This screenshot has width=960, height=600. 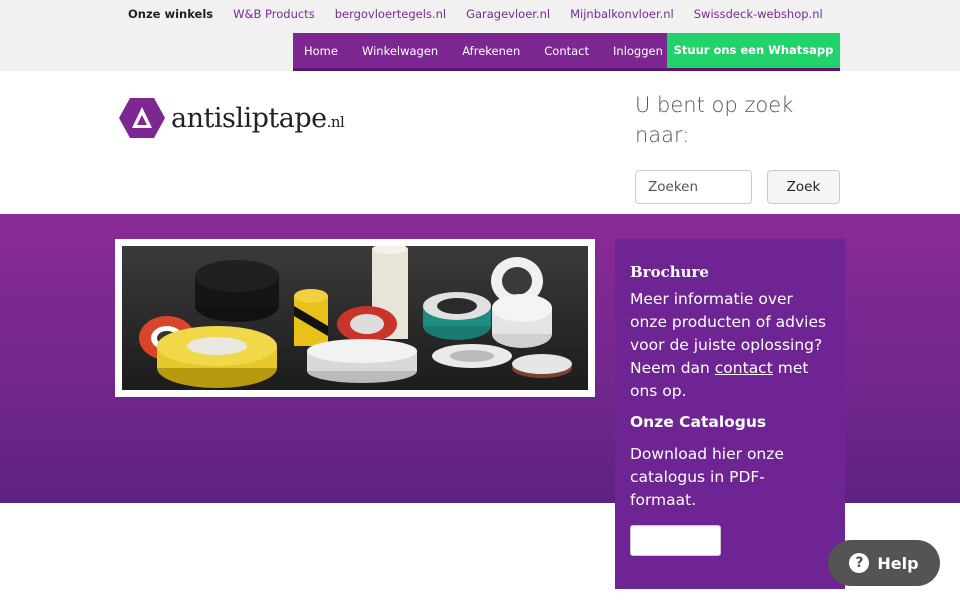 What do you see at coordinates (669, 272) in the screenshot?
I see `brochure-title: Brochure` at bounding box center [669, 272].